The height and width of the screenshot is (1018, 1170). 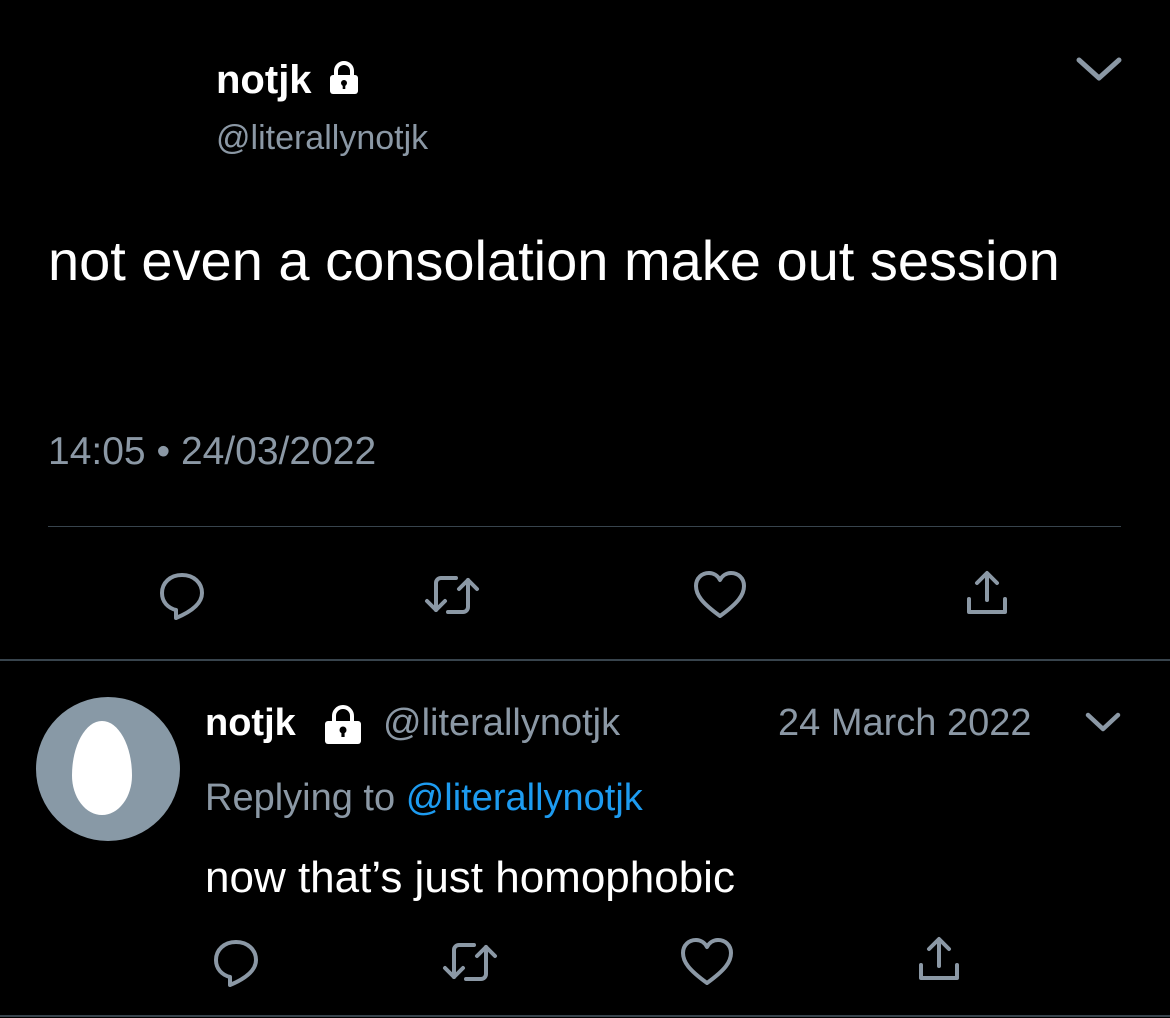 What do you see at coordinates (278, 451) in the screenshot?
I see `tweet-date: 24/03/2022` at bounding box center [278, 451].